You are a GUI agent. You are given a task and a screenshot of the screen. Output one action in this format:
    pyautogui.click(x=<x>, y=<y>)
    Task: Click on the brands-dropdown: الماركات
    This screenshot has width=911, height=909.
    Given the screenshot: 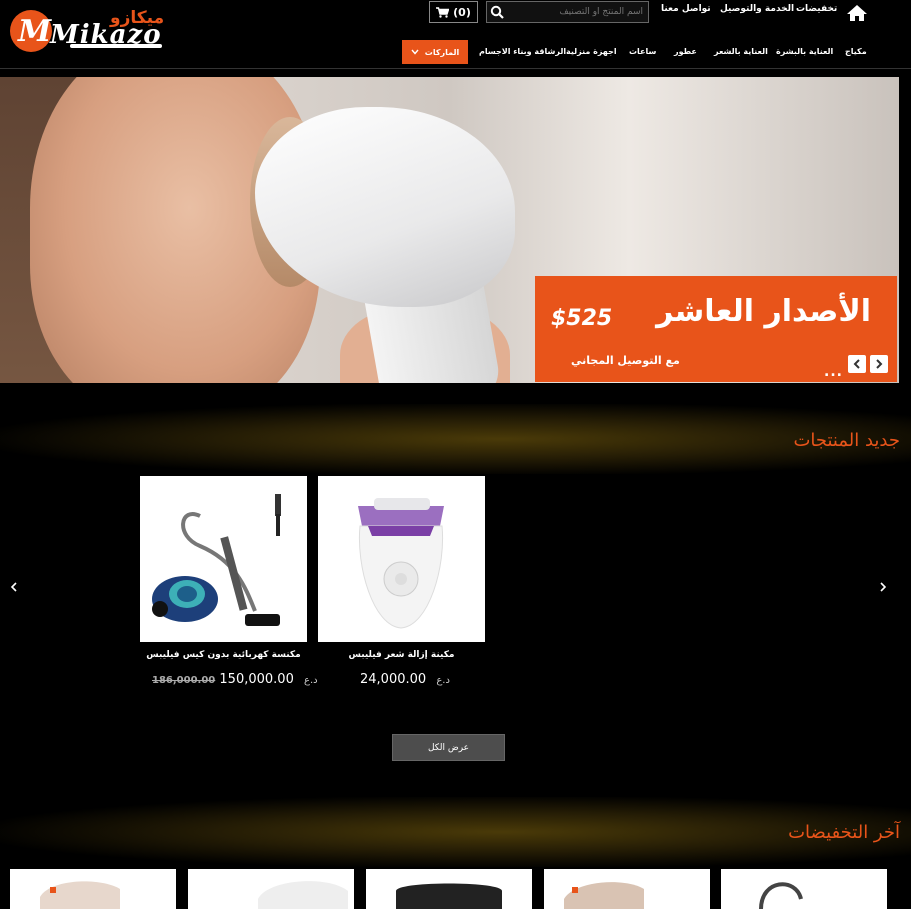 What is the action you would take?
    pyautogui.click(x=435, y=52)
    